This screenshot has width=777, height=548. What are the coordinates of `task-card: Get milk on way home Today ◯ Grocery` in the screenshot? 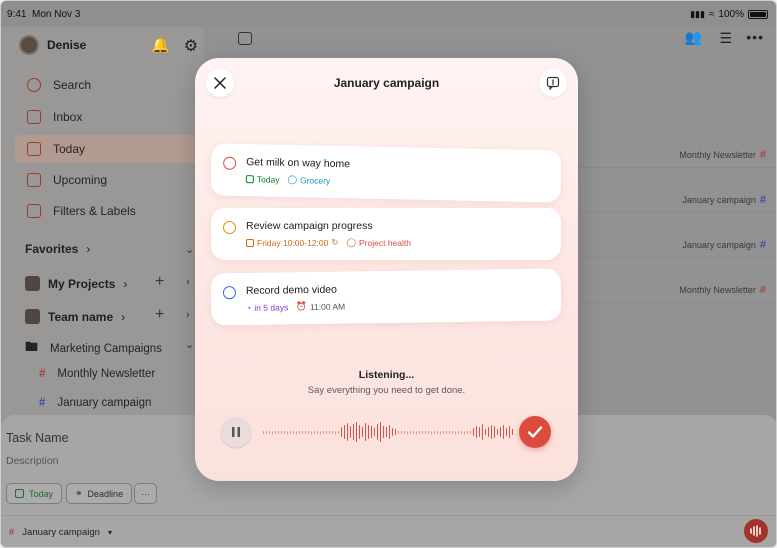 It's located at (386, 173).